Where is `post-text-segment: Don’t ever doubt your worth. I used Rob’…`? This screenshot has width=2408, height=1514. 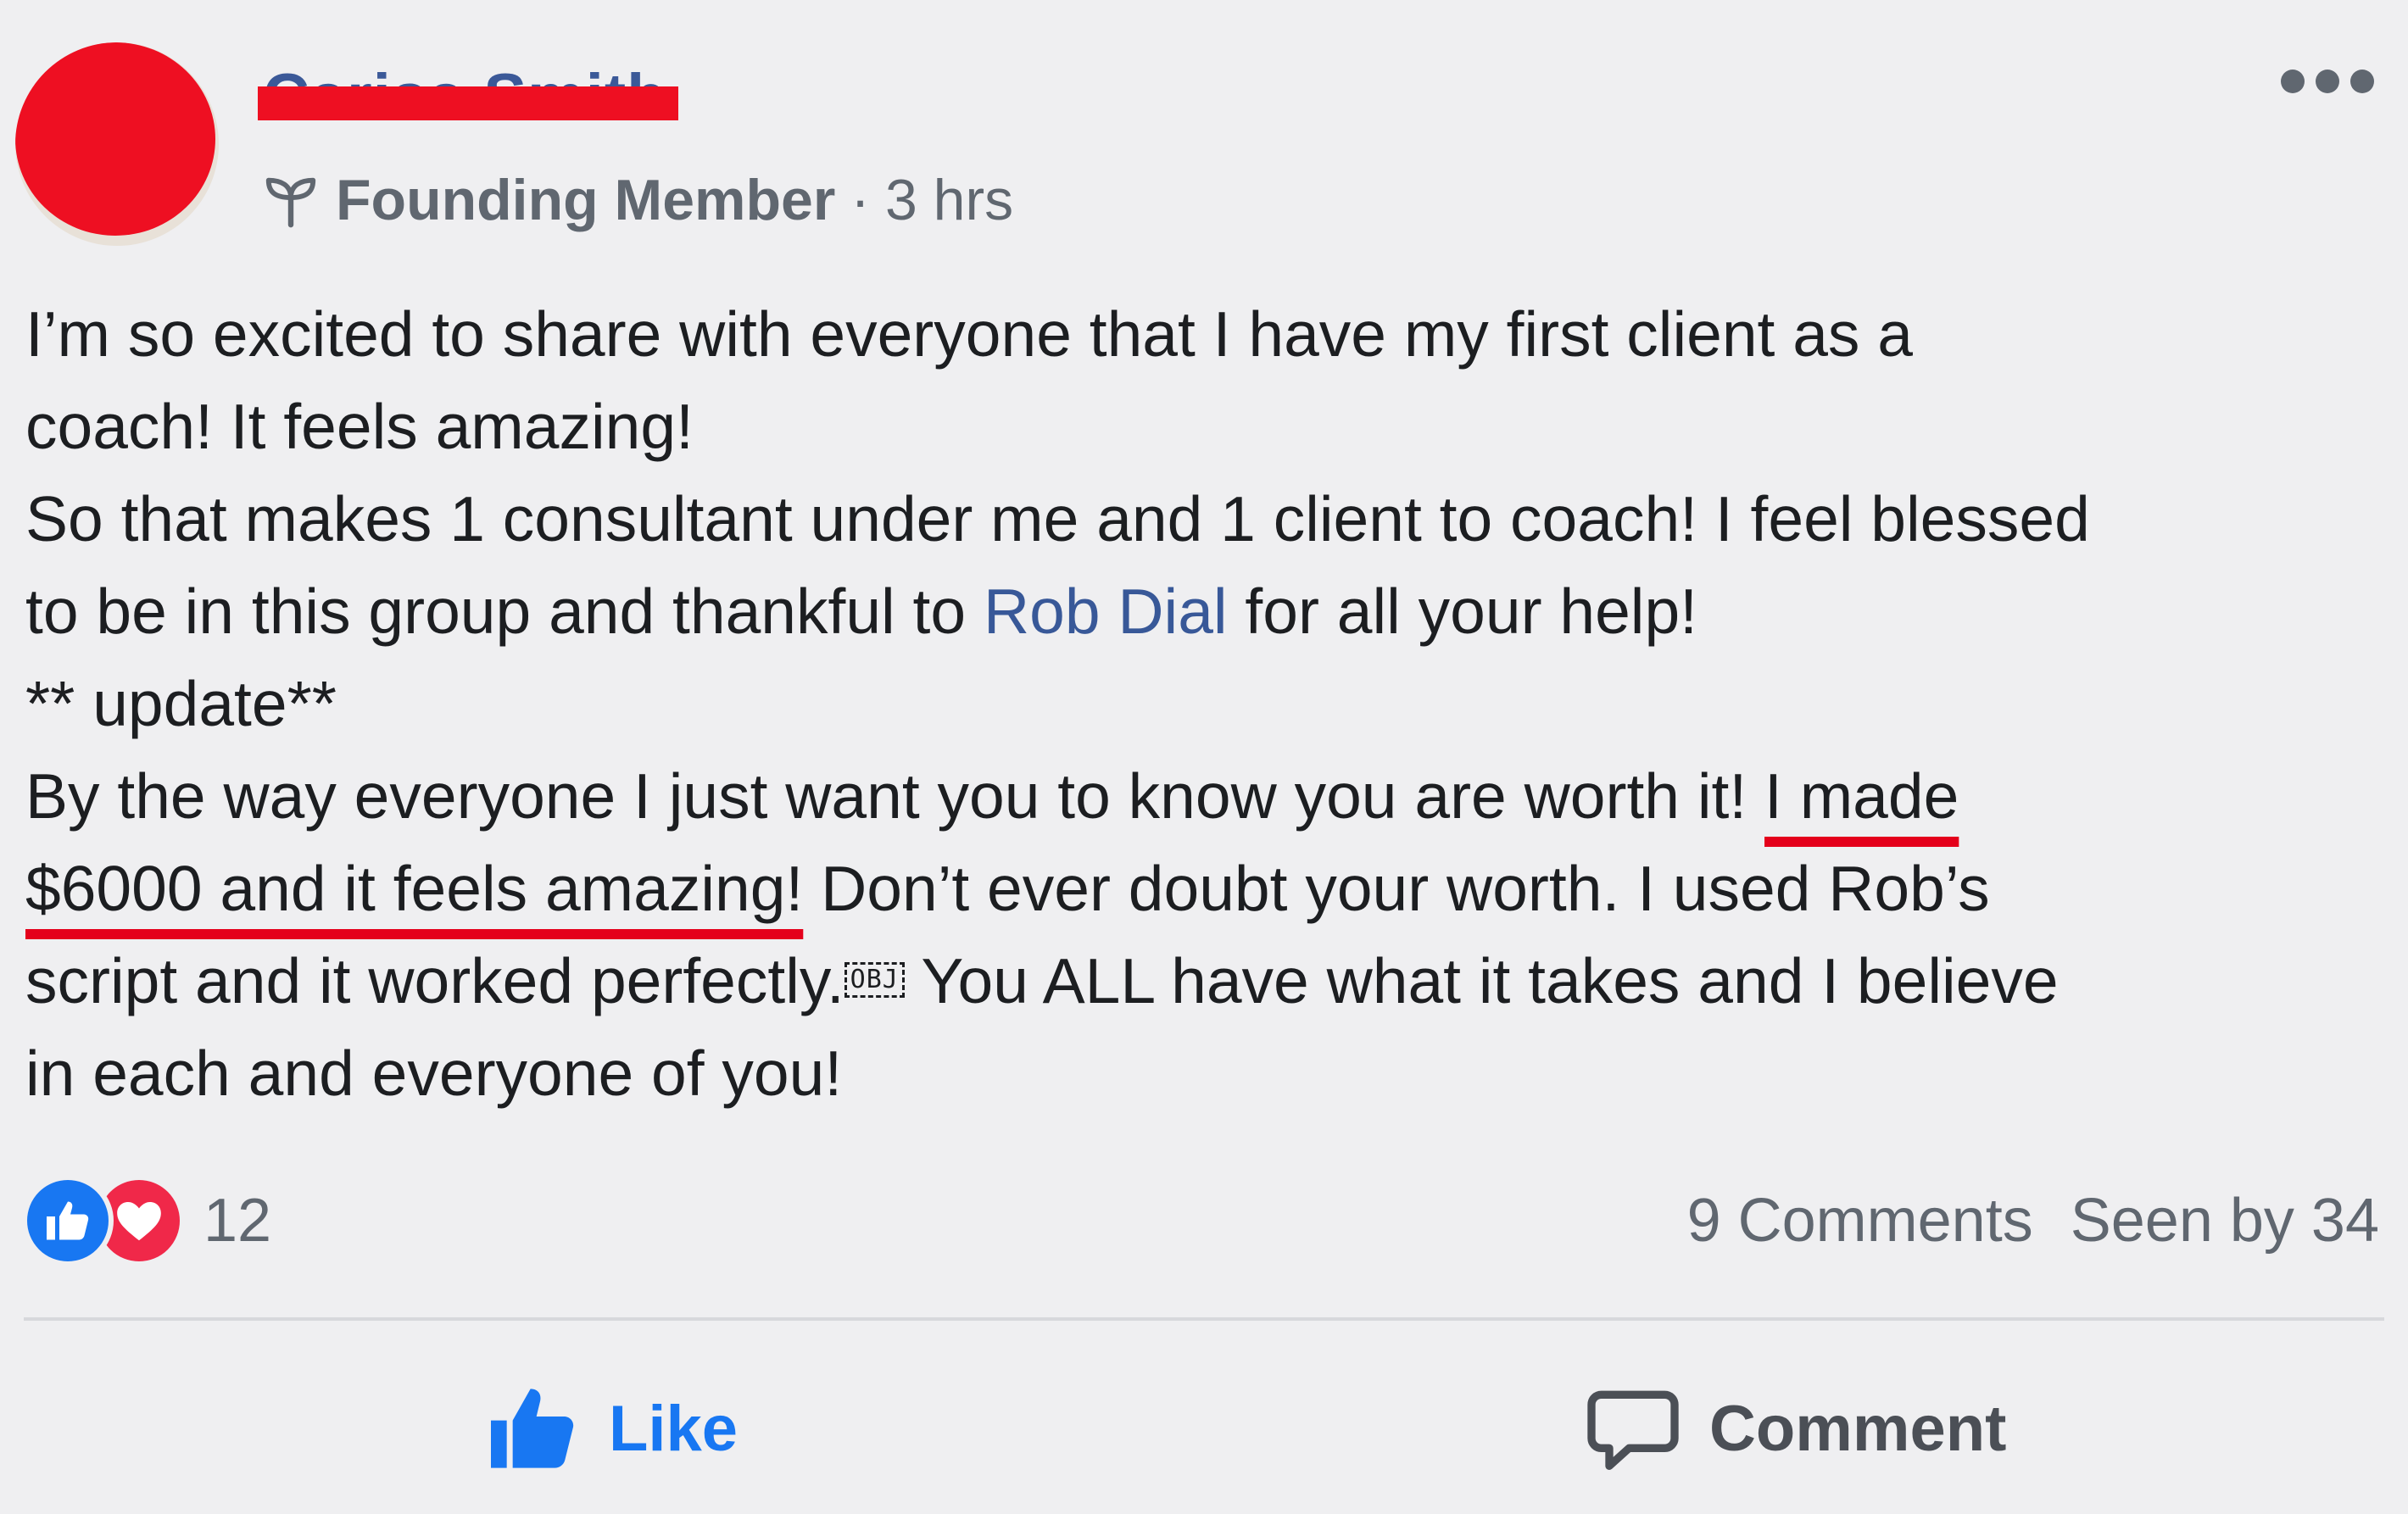
post-text-segment: Don’t ever doubt your worth. I used Rob’… is located at coordinates (1396, 888).